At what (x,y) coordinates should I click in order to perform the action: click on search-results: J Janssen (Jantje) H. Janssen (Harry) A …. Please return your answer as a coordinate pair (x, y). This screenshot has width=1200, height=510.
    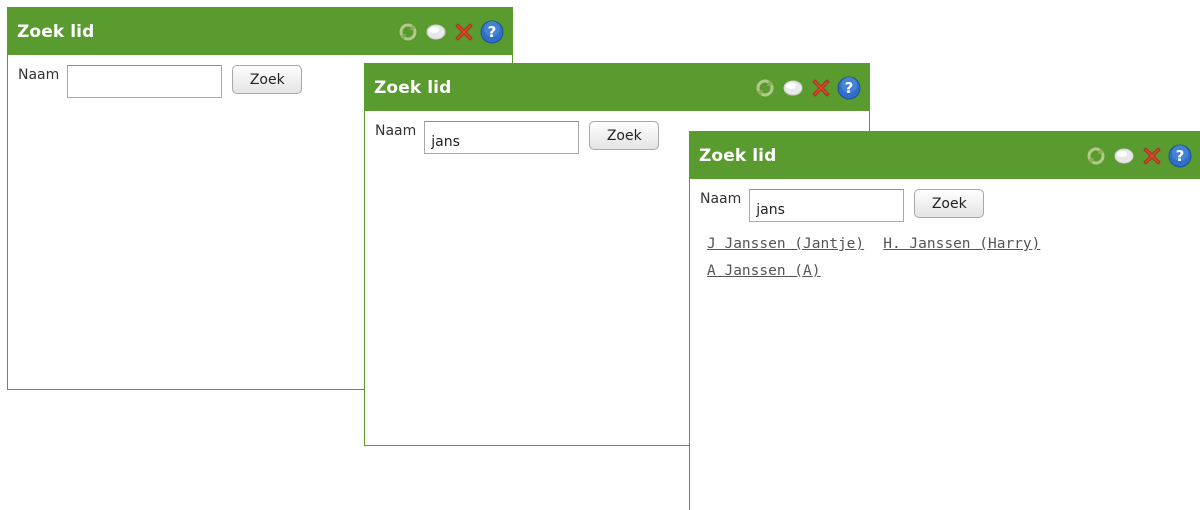
    Looking at the image, I should click on (903, 257).